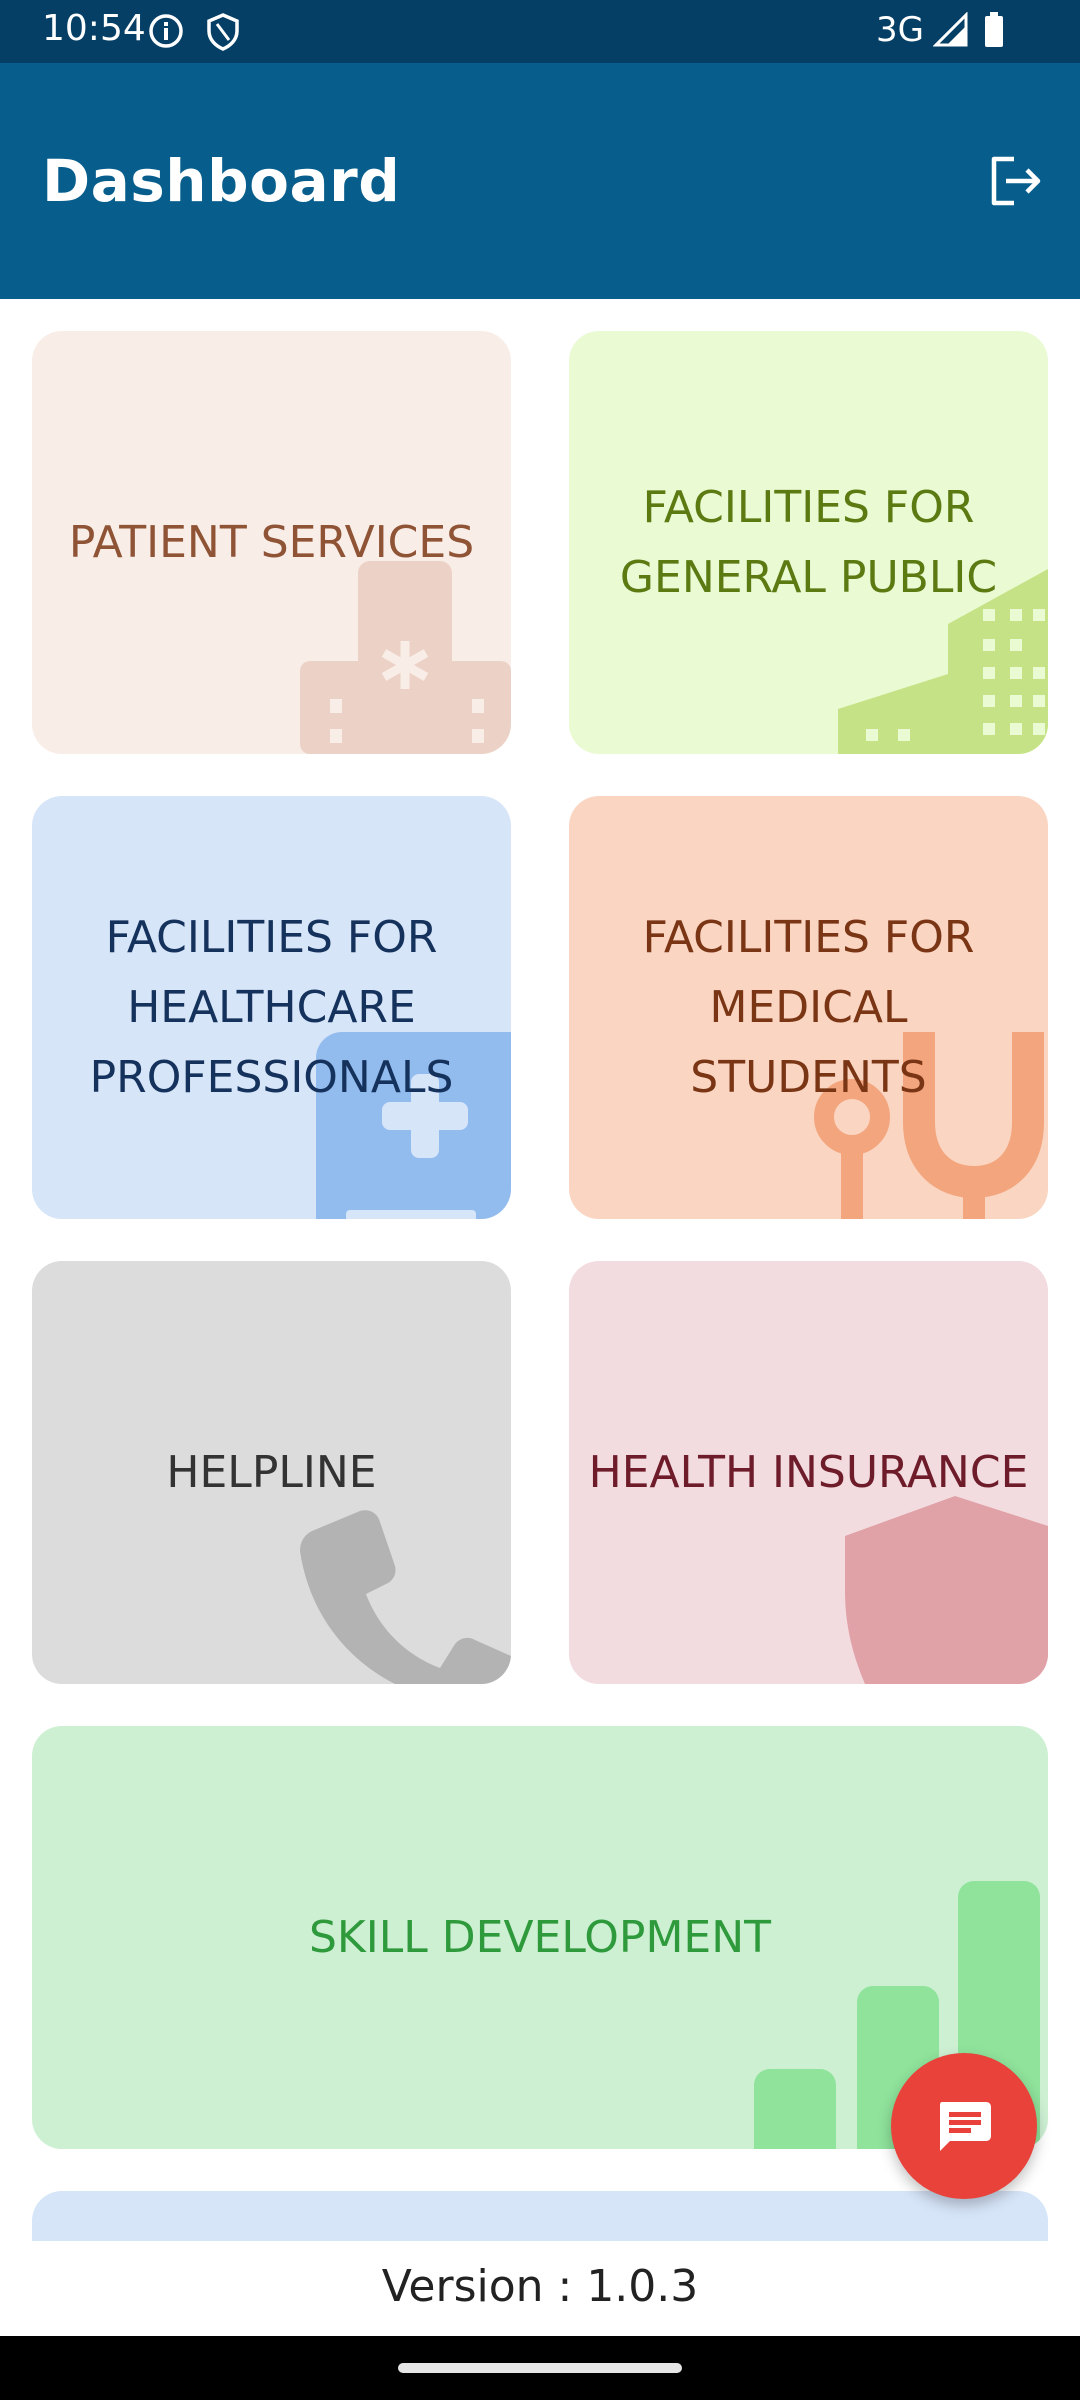  I want to click on tile-helpline: HELPLINE, so click(271, 1472).